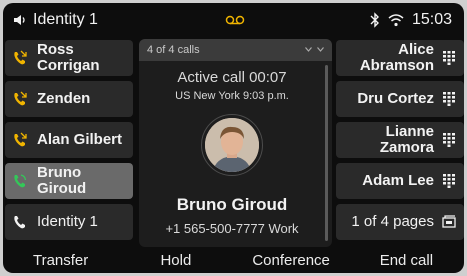  I want to click on phone-icon, so click(19, 222).